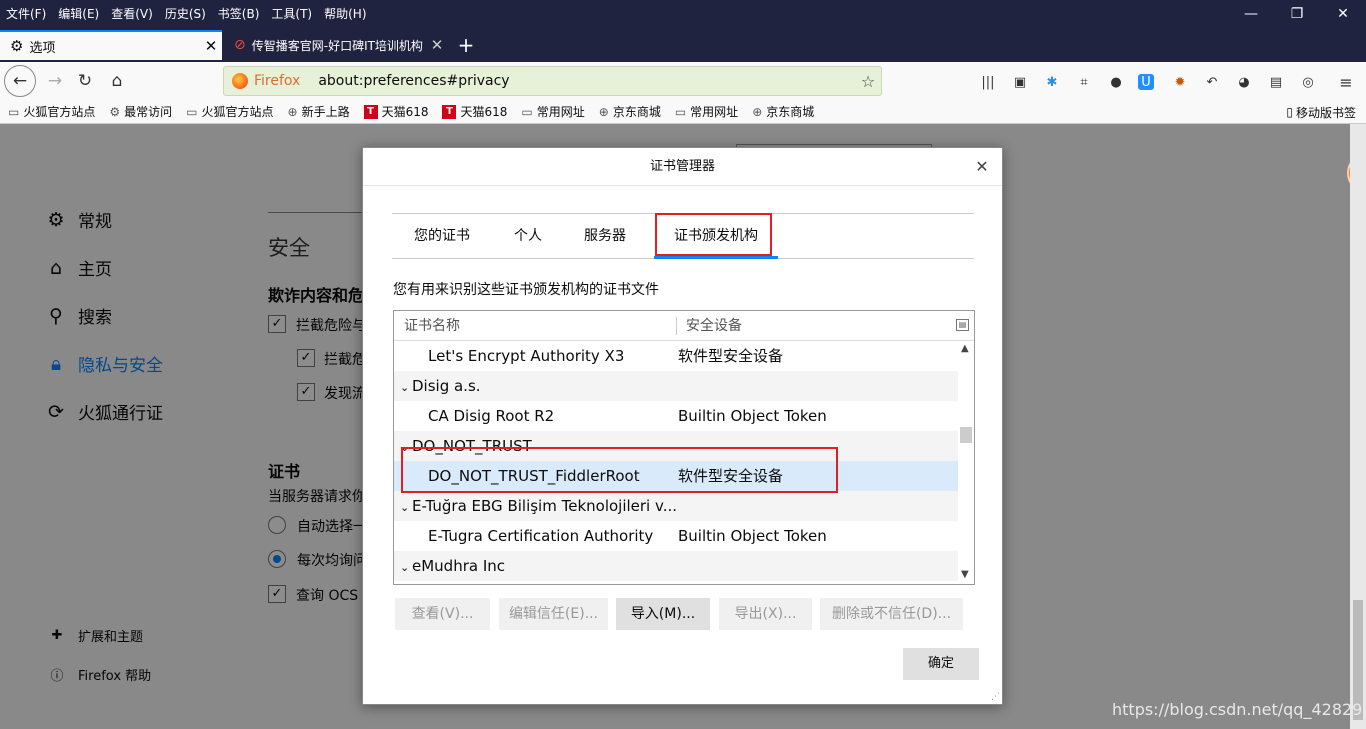 This screenshot has height=729, width=1366. I want to click on tree-group-row: ⌄ eMudhra Inc, so click(676, 566).